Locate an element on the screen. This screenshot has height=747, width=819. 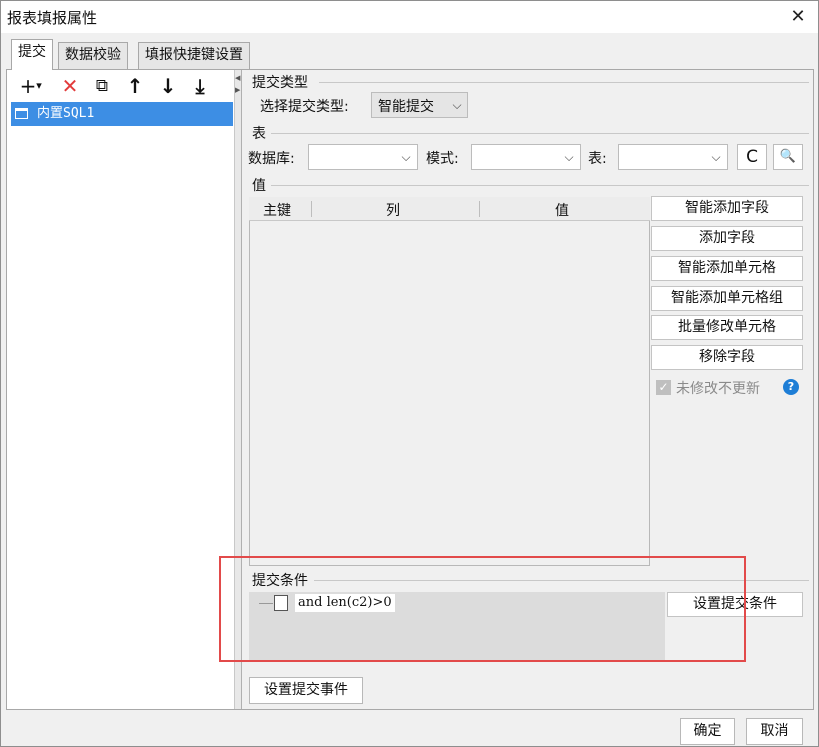
cancel-button: 取消 is located at coordinates (774, 731).